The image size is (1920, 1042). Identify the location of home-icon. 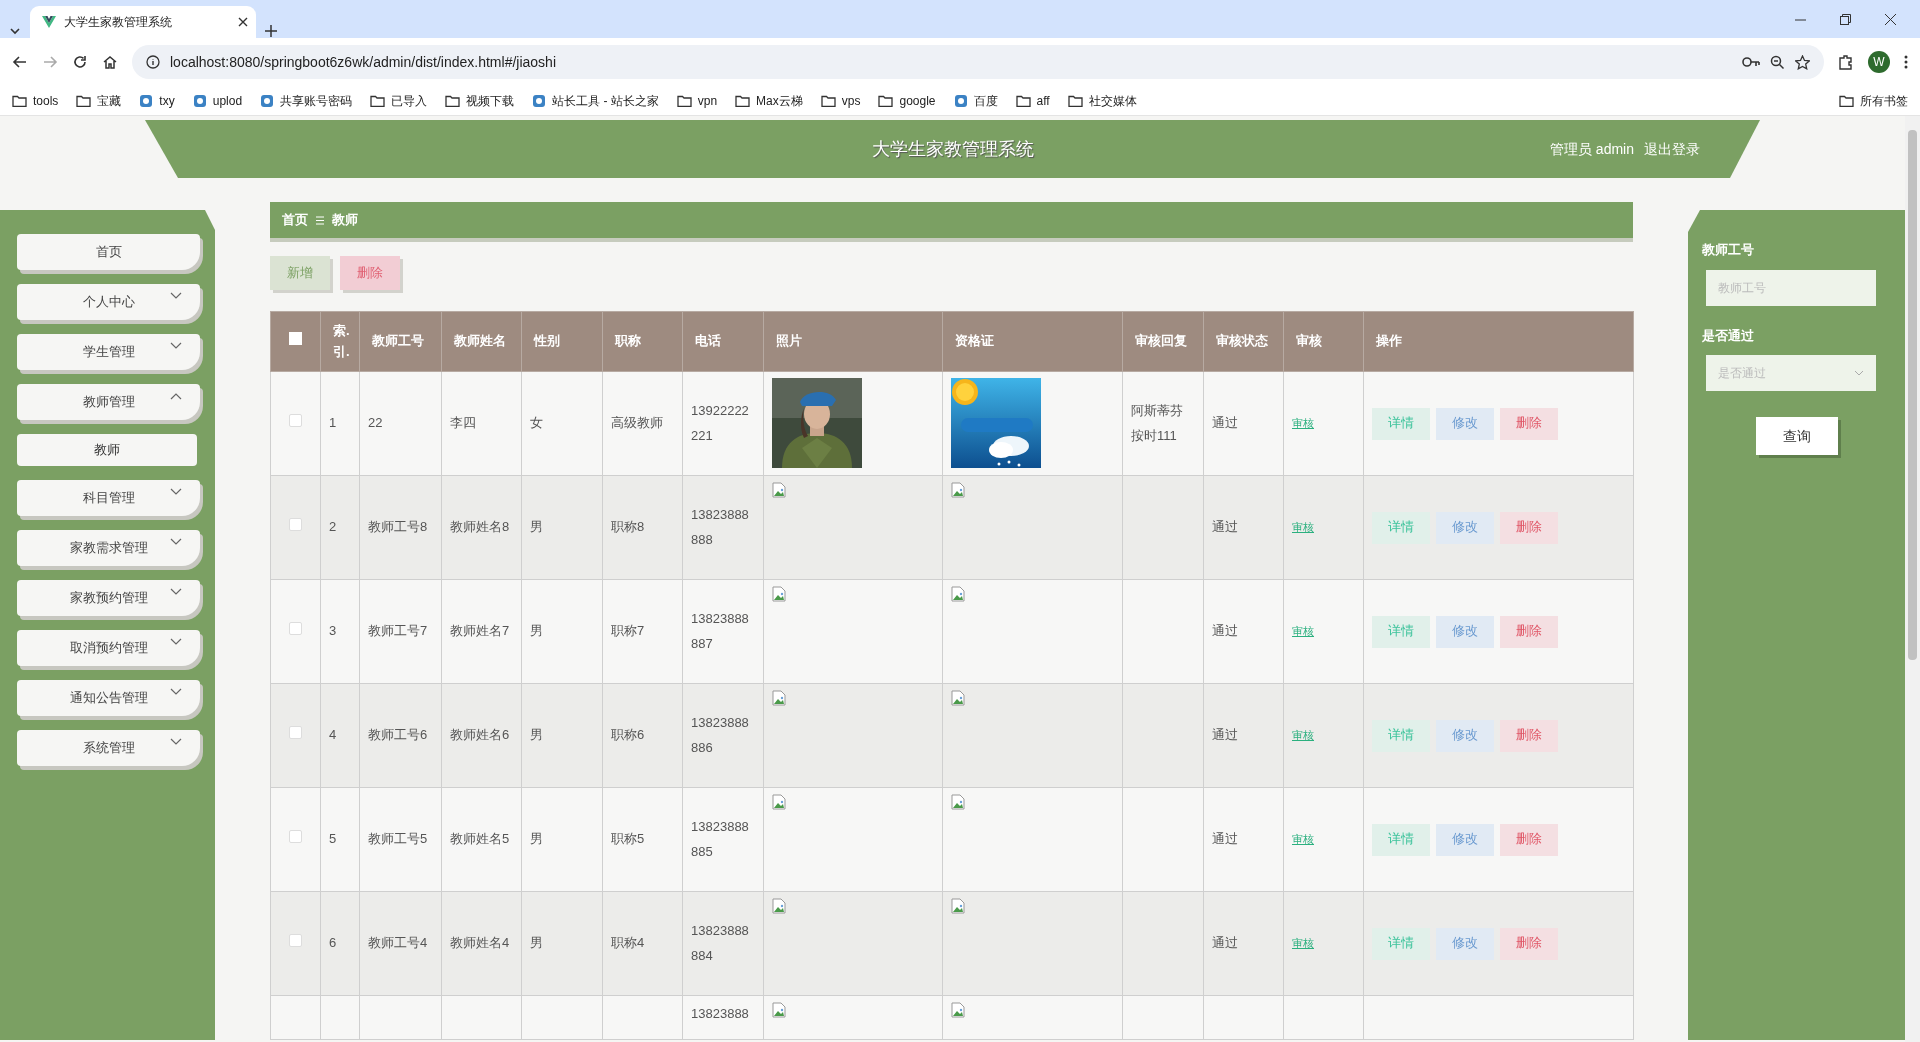
(110, 62).